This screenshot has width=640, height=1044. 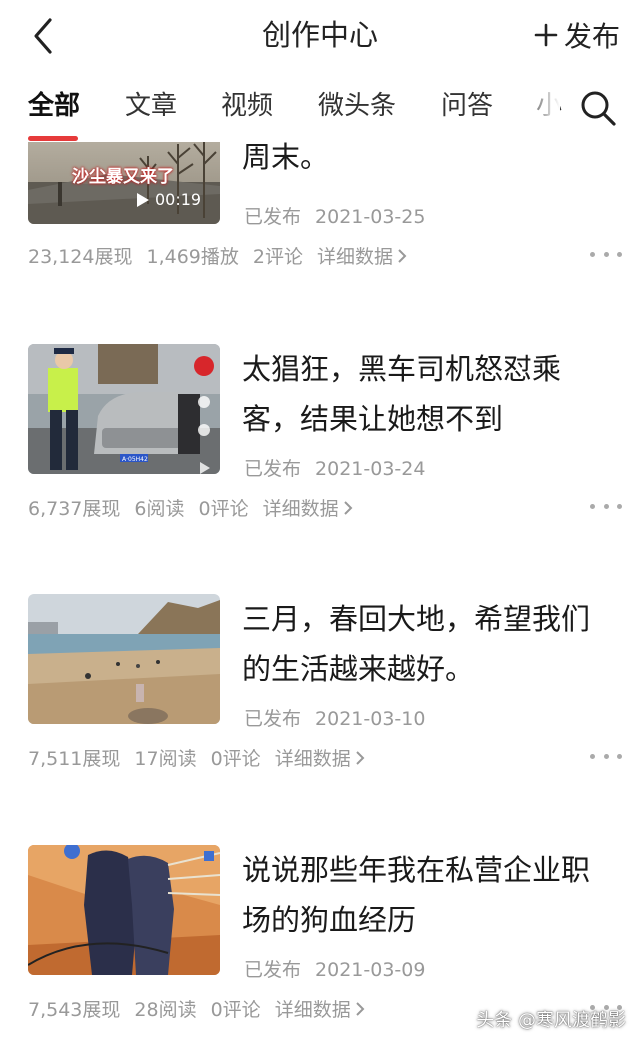 I want to click on item-title: 太猖狂，黑车司机怒怼乘客，结果让她想不到, so click(x=427, y=394).